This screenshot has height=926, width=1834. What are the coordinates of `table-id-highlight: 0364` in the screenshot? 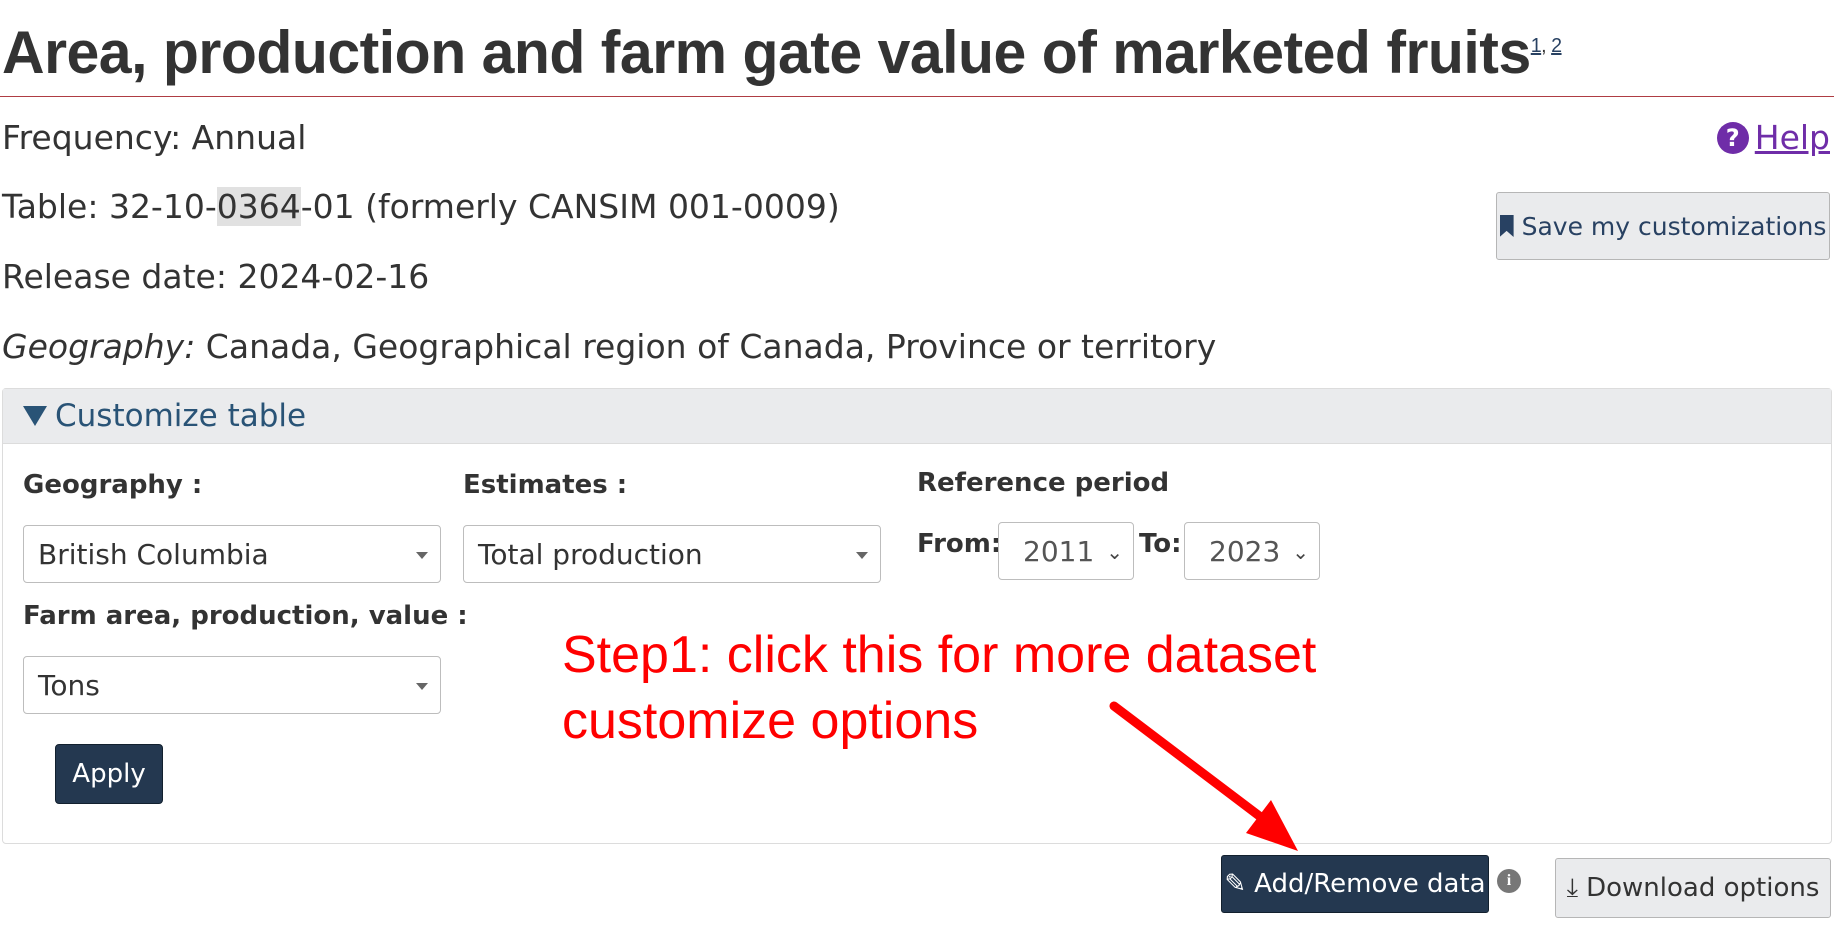 It's located at (258, 206).